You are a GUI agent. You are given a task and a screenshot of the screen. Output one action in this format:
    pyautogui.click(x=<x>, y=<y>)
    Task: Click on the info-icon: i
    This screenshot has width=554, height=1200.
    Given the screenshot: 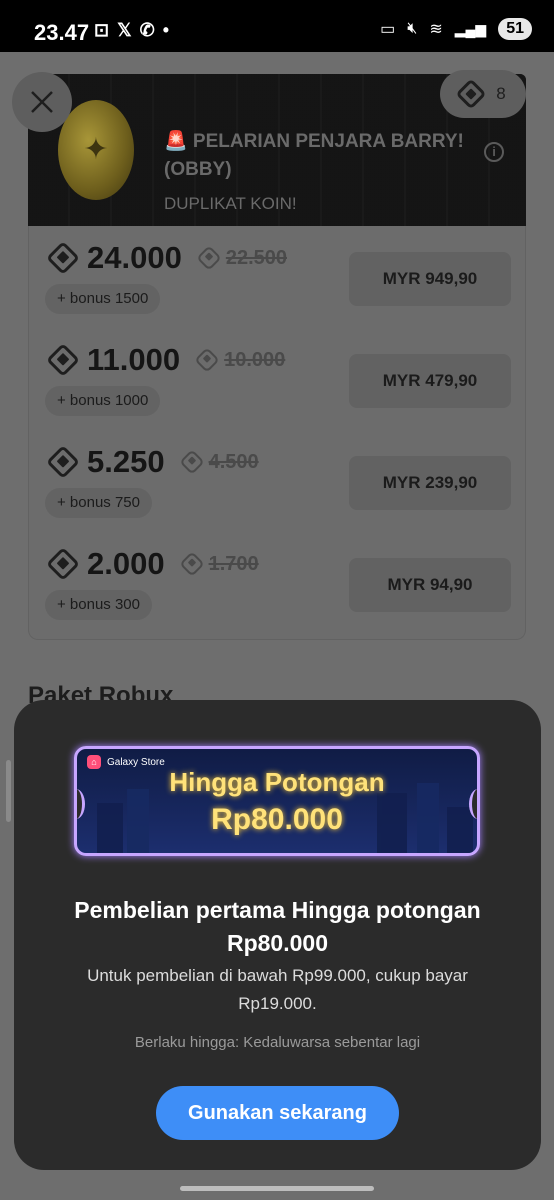 What is the action you would take?
    pyautogui.click(x=494, y=152)
    